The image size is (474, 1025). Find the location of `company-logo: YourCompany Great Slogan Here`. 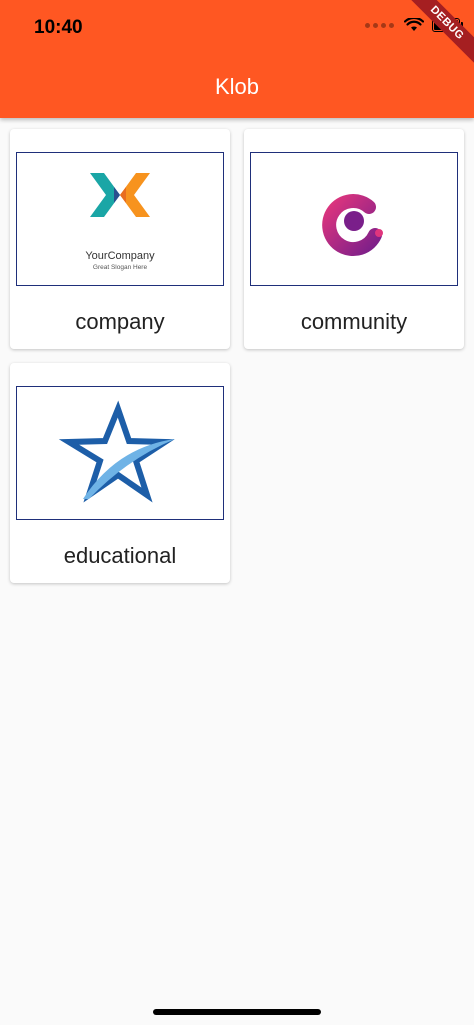

company-logo: YourCompany Great Slogan Here is located at coordinates (120, 222).